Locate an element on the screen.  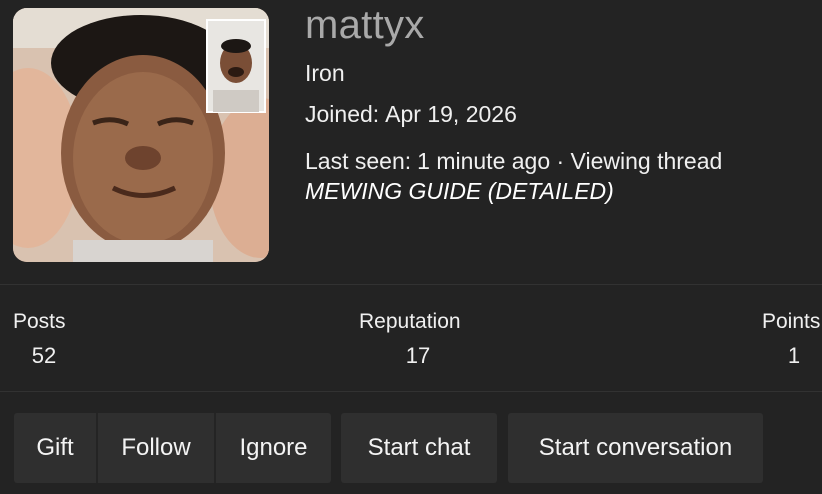
stat-reputation: Reputation 17 is located at coordinates (418, 339).